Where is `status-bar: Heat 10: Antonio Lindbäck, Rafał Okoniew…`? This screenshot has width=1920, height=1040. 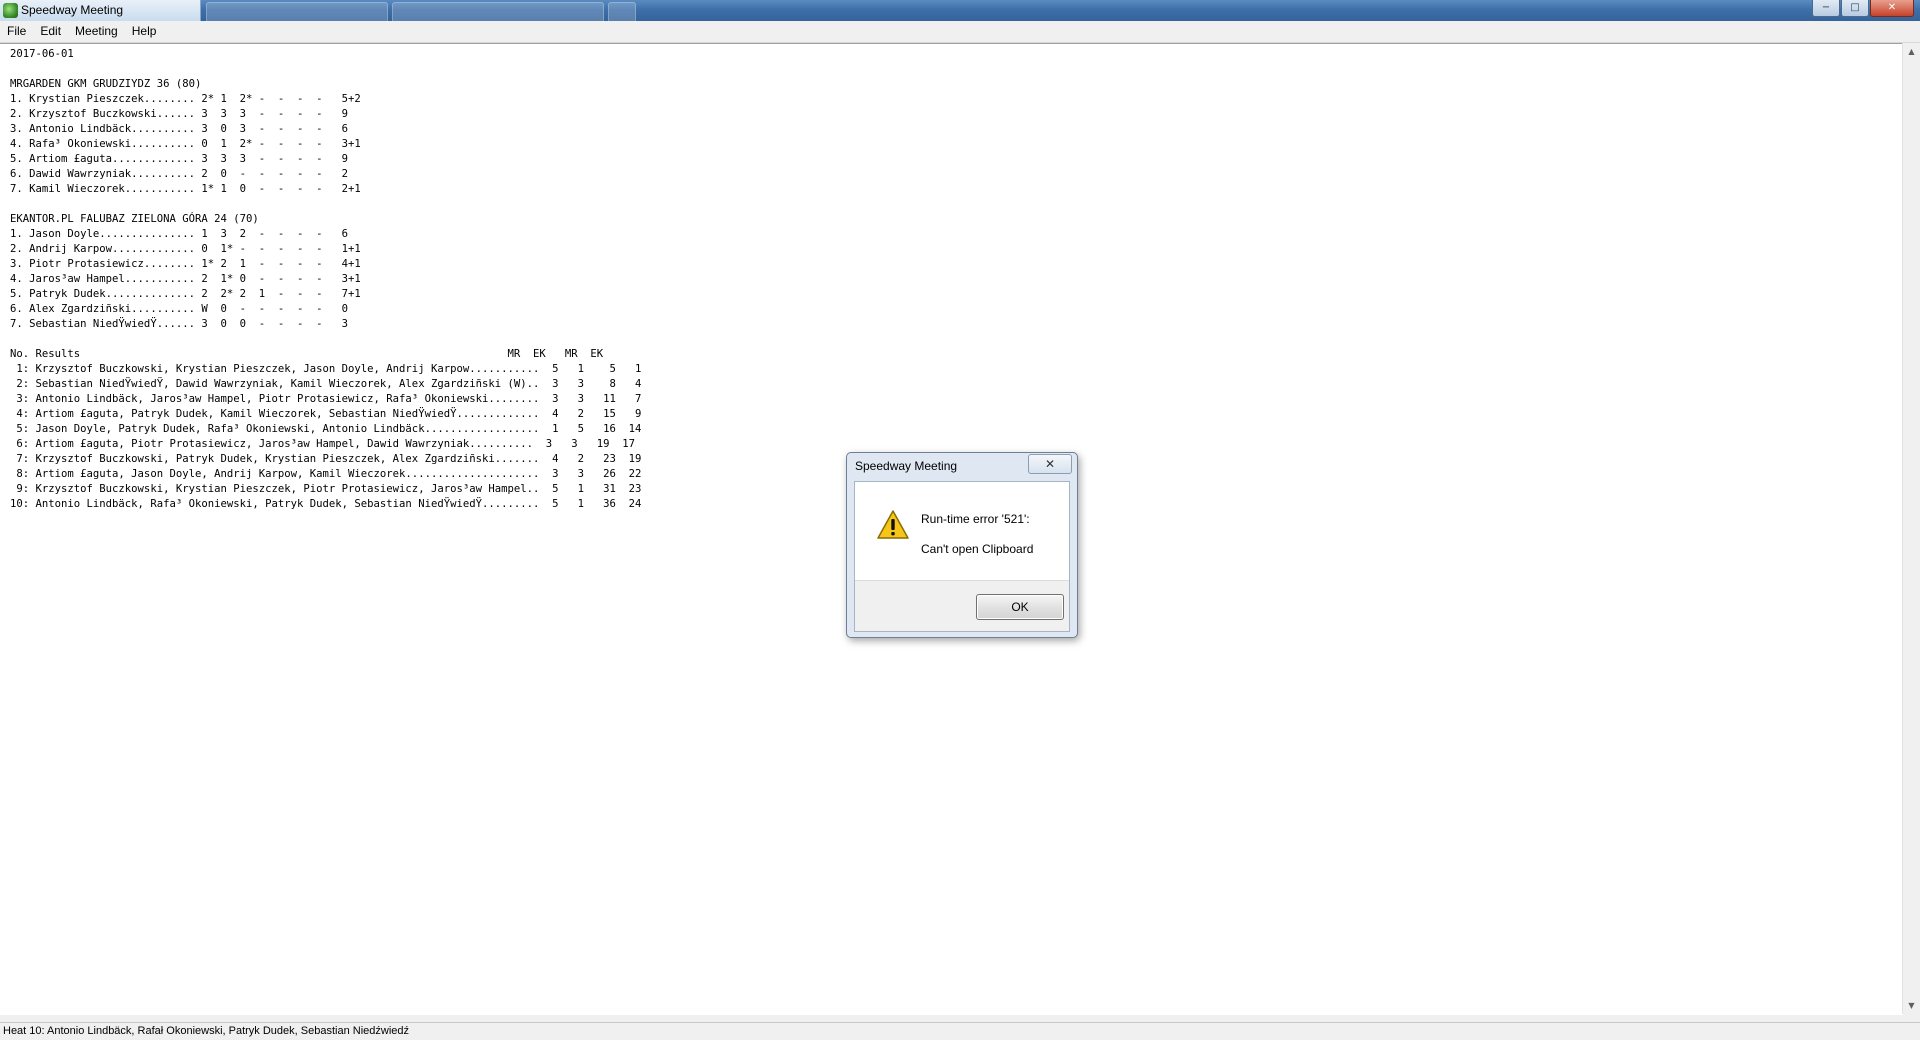 status-bar: Heat 10: Antonio Lindbäck, Rafał Okoniew… is located at coordinates (960, 1031).